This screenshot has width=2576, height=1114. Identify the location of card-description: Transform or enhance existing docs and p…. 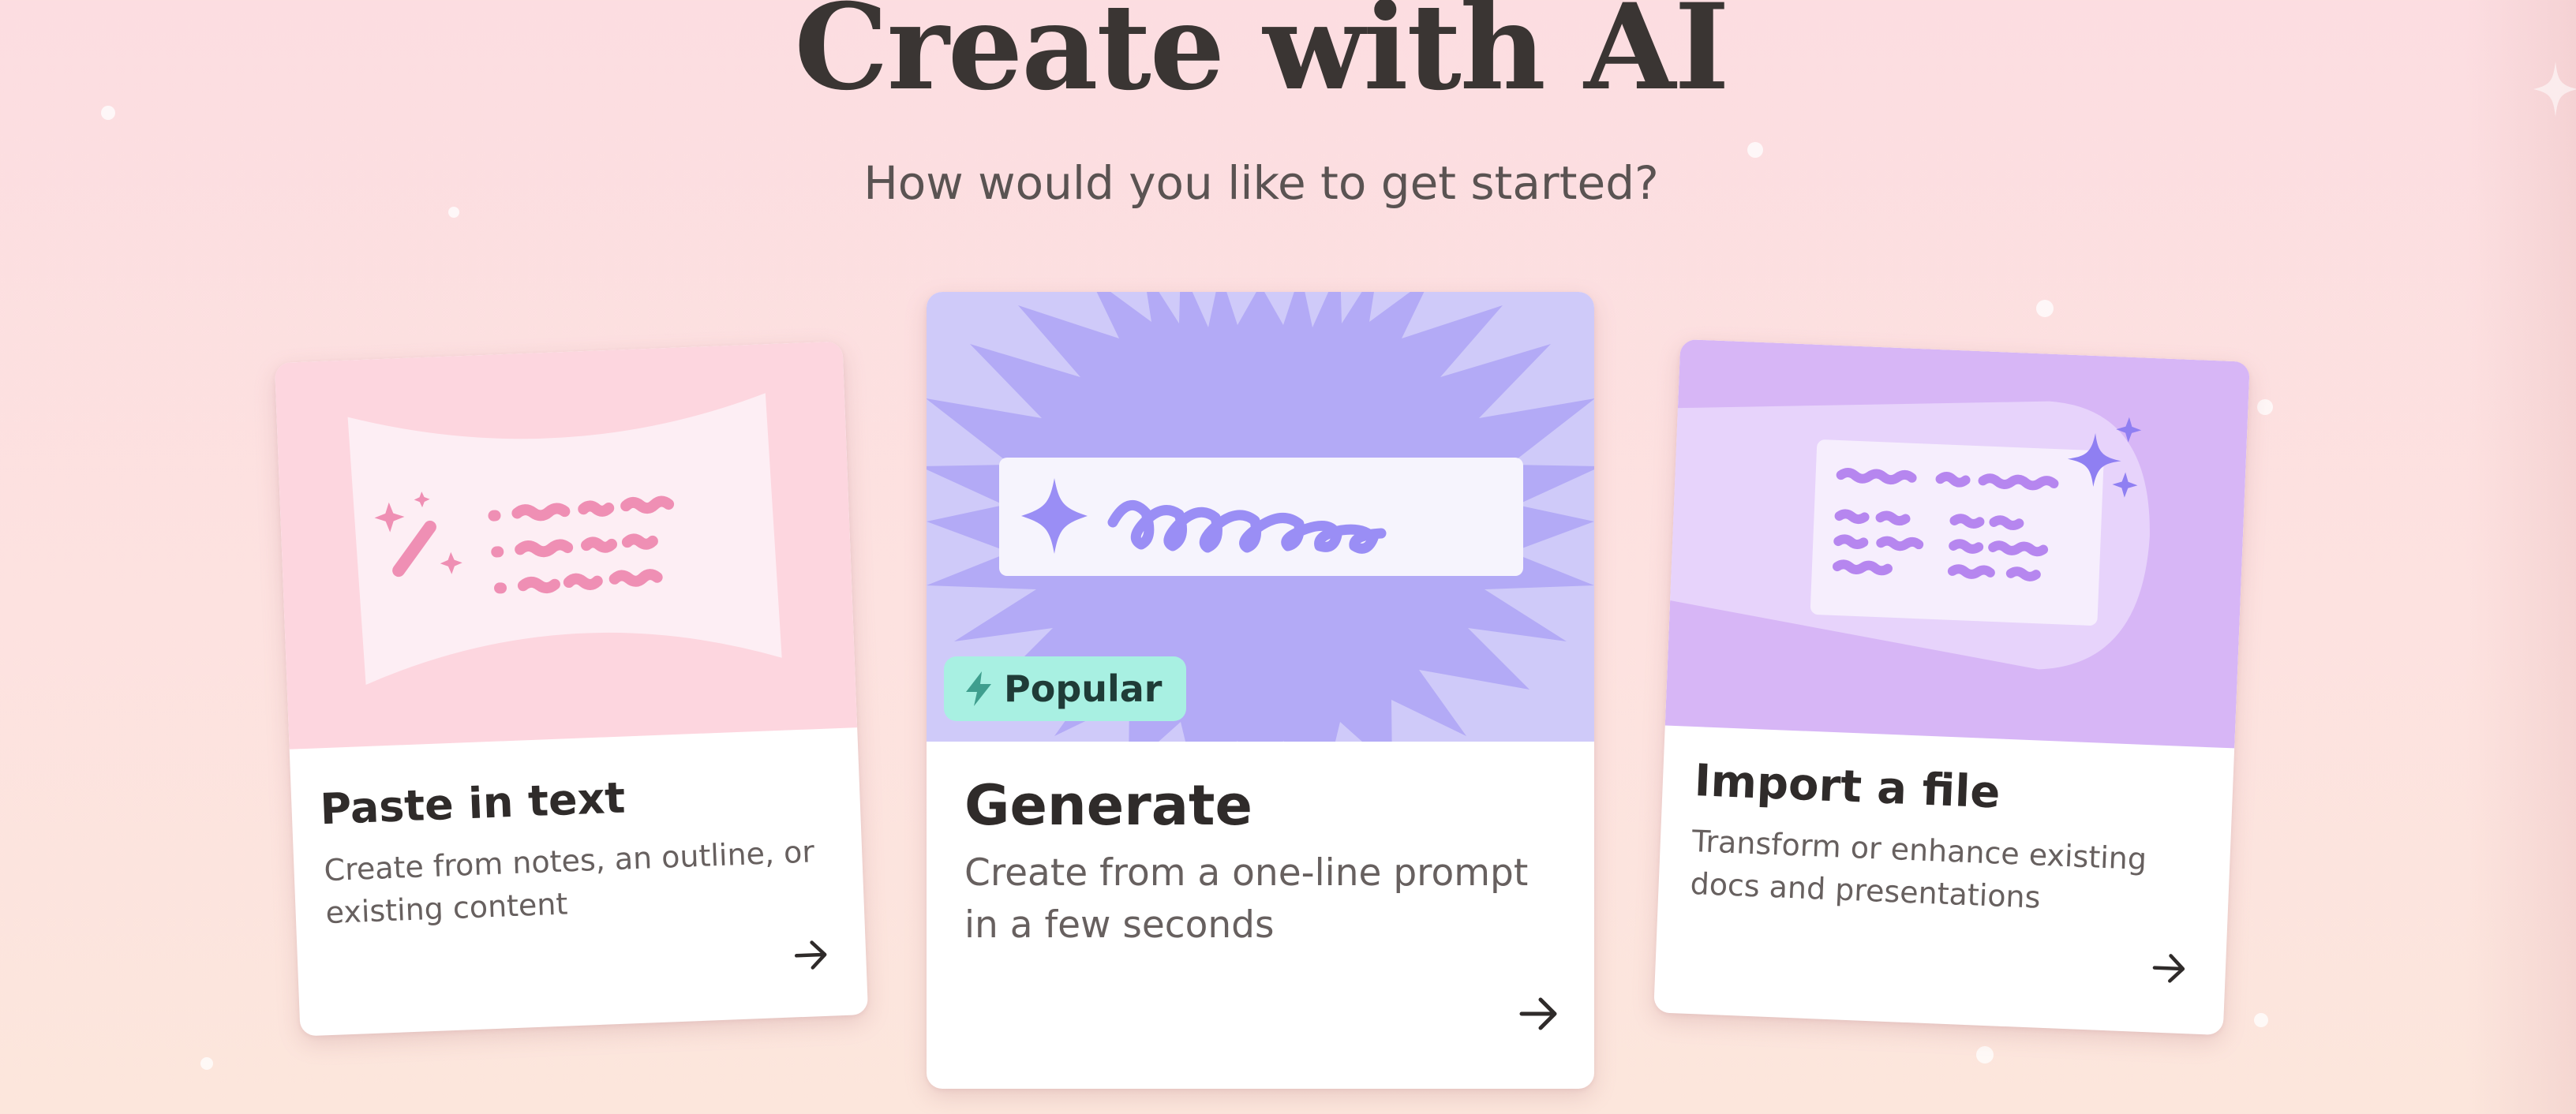
(1918, 869).